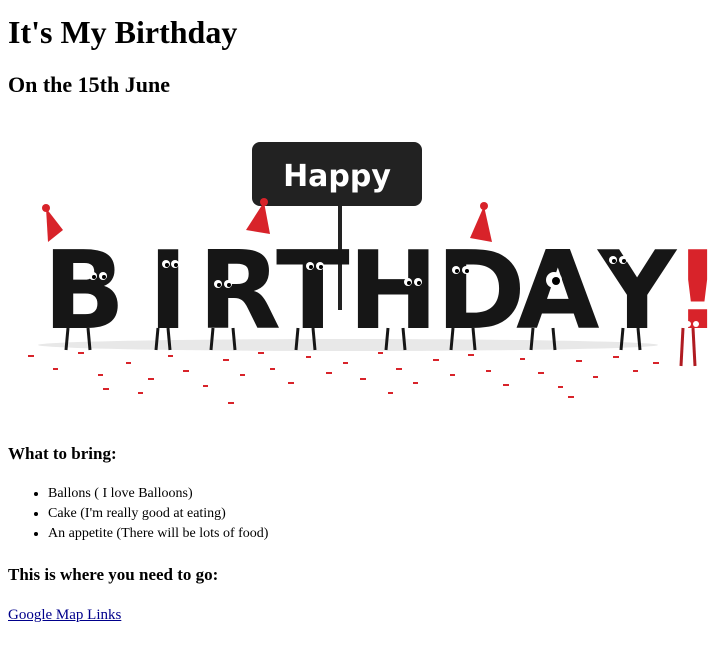  Describe the element at coordinates (337, 176) in the screenshot. I see `happy-sign-text: Happy` at that location.